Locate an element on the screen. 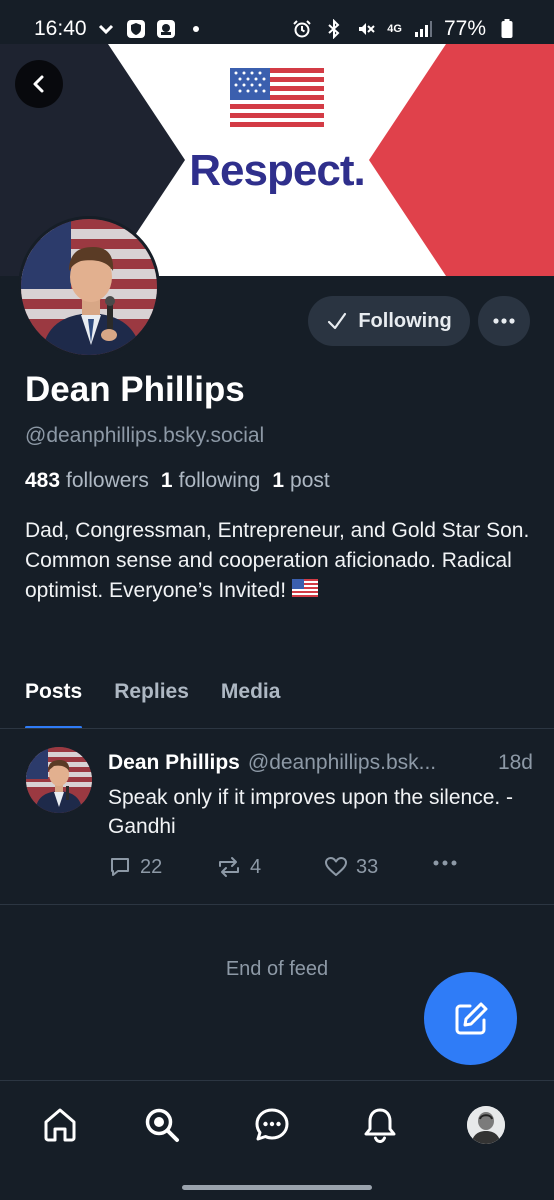  profile-tabs: Posts Replies Media is located at coordinates (277, 702).